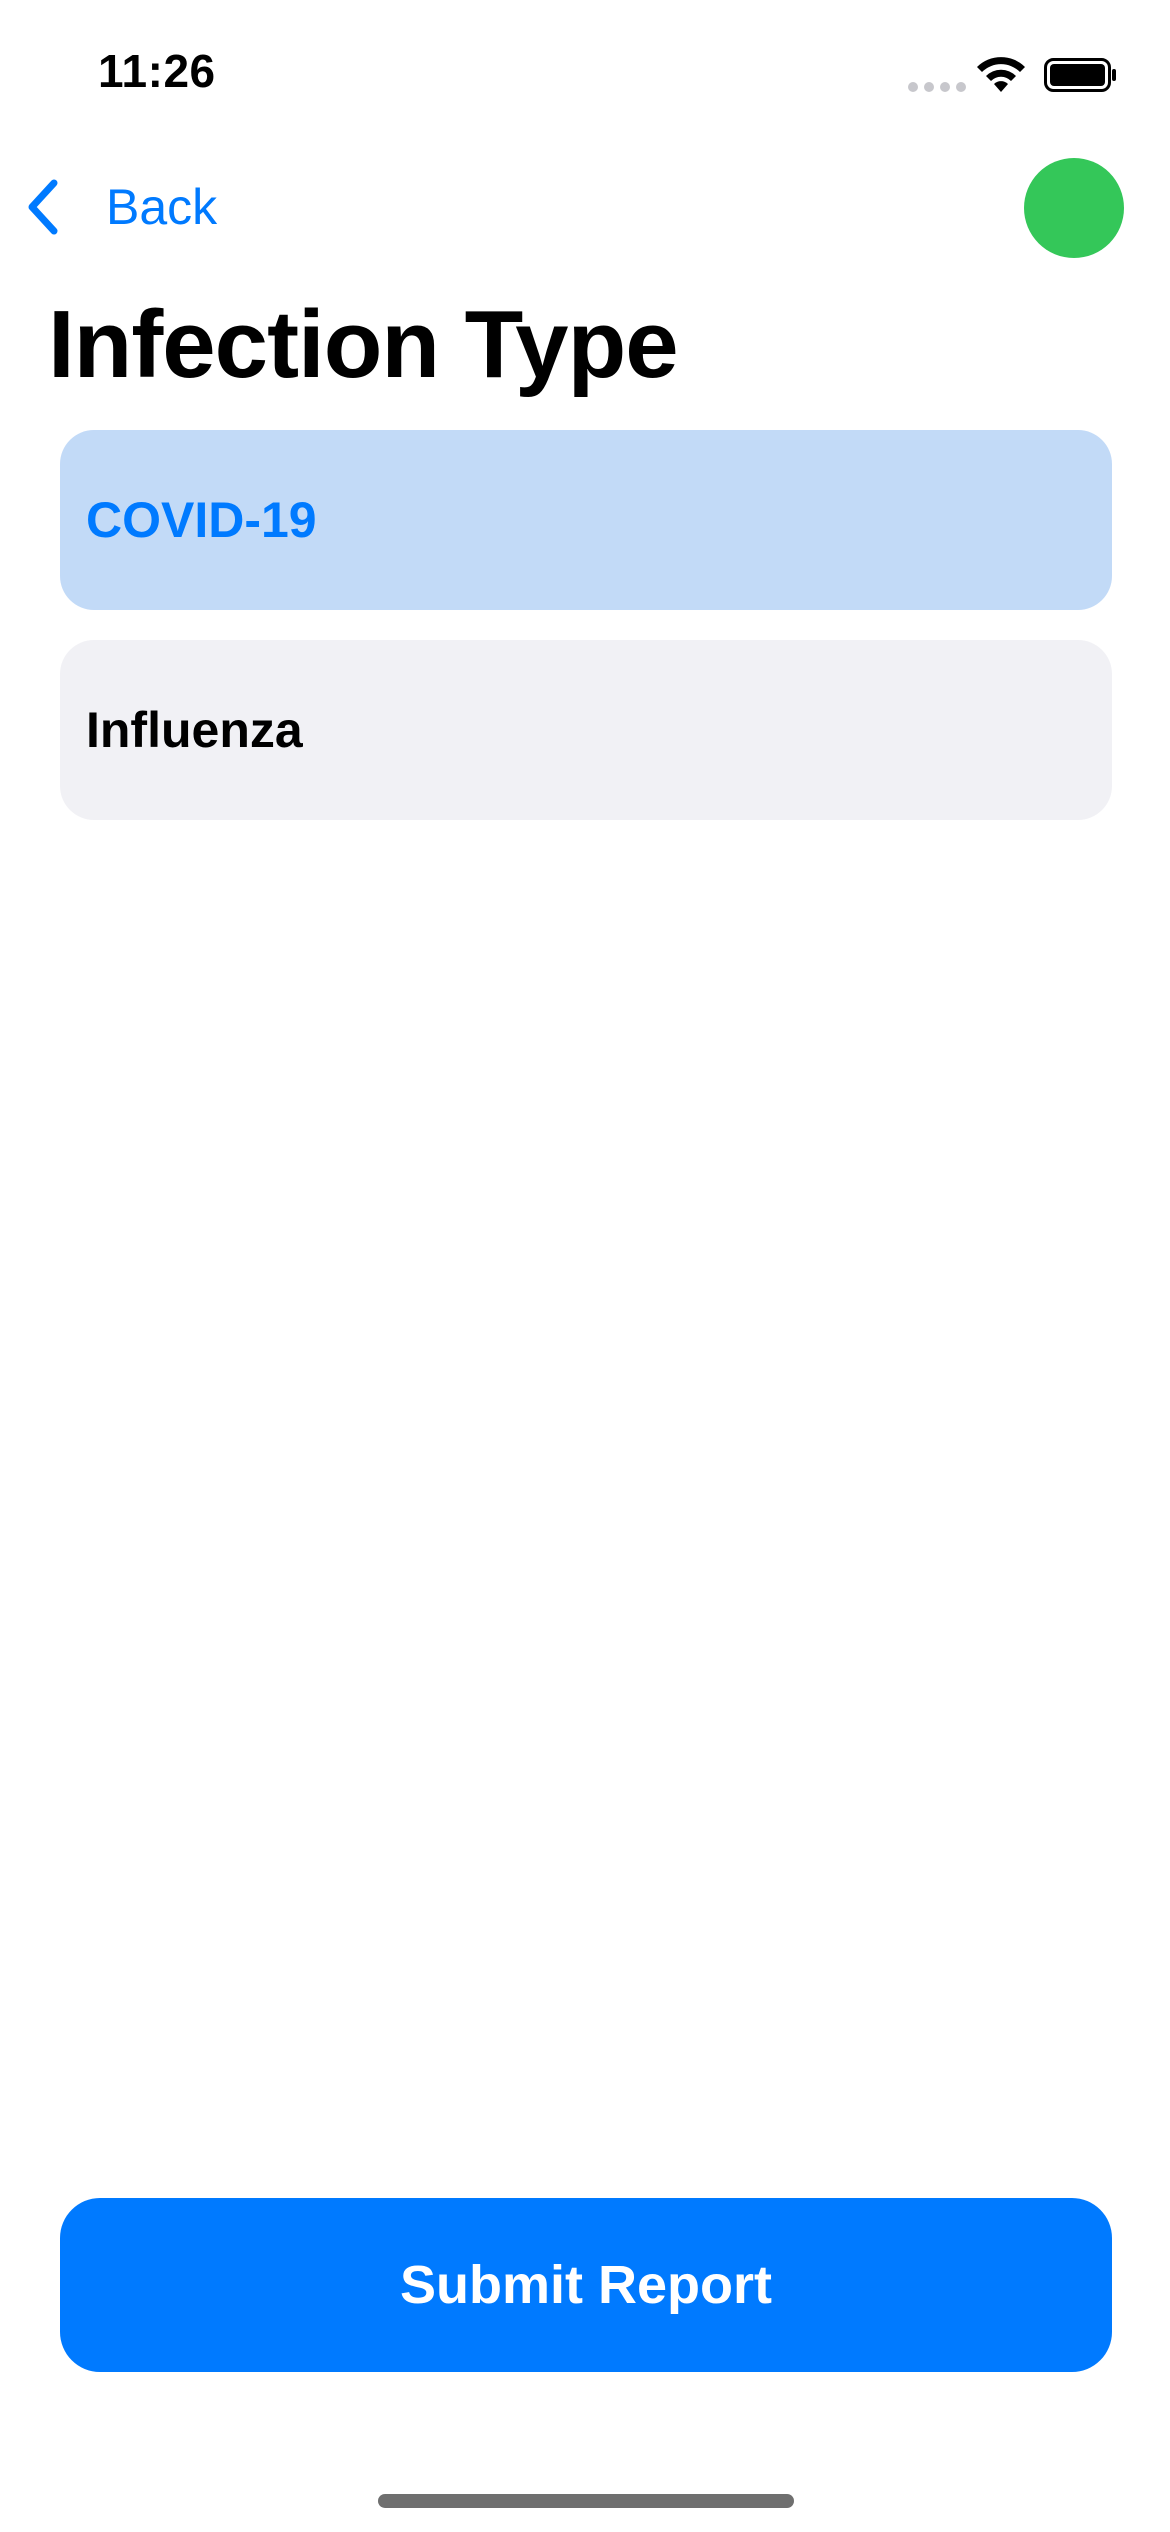 This screenshot has height=2532, width=1170. Describe the element at coordinates (157, 71) in the screenshot. I see `status-time: 11:26` at that location.